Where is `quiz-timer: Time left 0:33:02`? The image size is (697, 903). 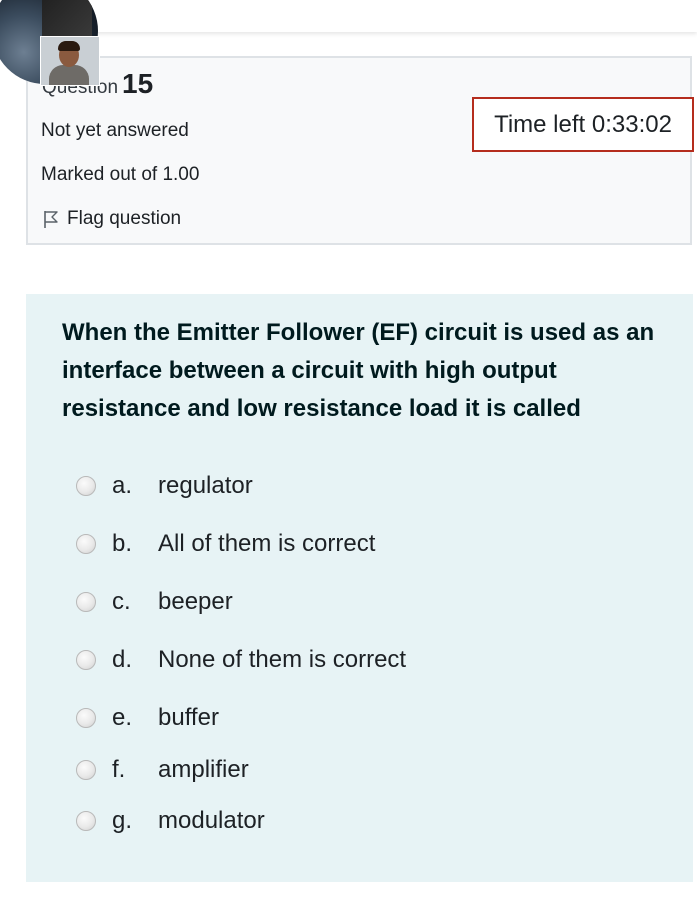 quiz-timer: Time left 0:33:02 is located at coordinates (583, 124).